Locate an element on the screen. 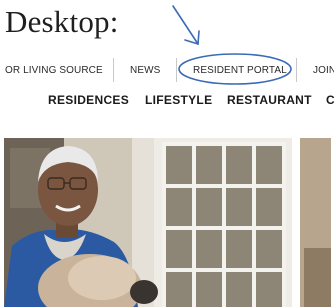  main-nav: RESIDENCES LIFESTYLE RESTAURANT C is located at coordinates (167, 101).